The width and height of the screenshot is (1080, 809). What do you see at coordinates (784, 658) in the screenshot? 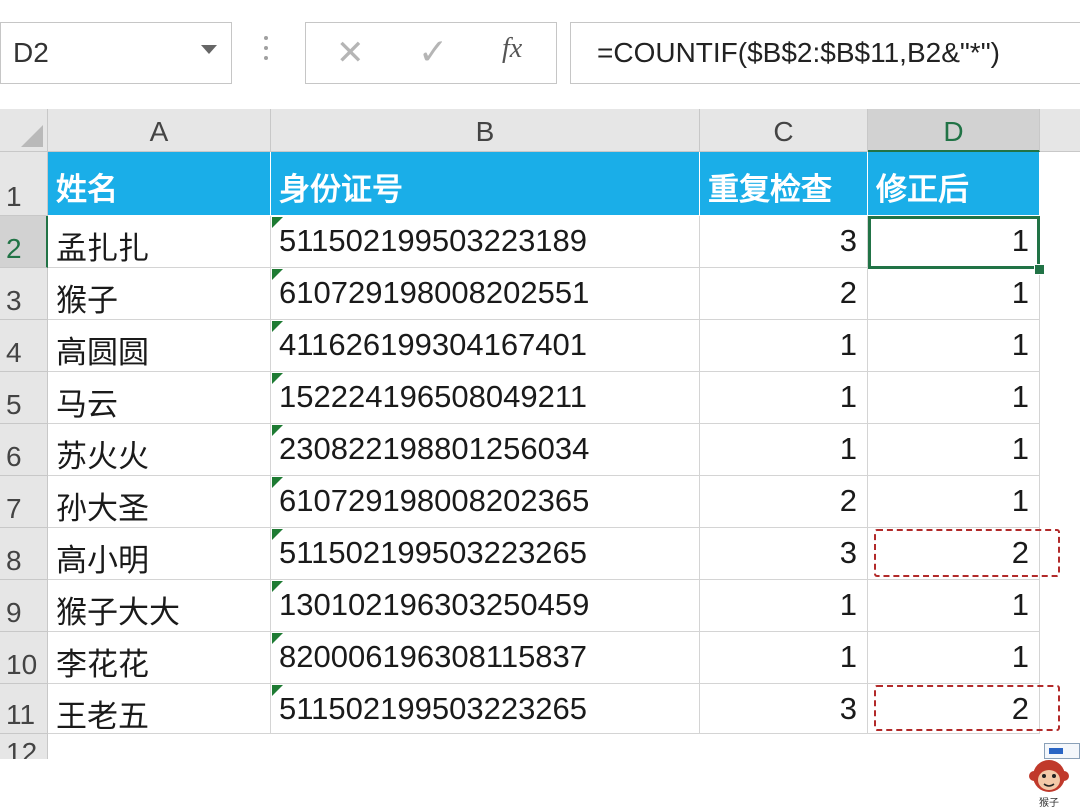
I see `cell-c10: 1` at bounding box center [784, 658].